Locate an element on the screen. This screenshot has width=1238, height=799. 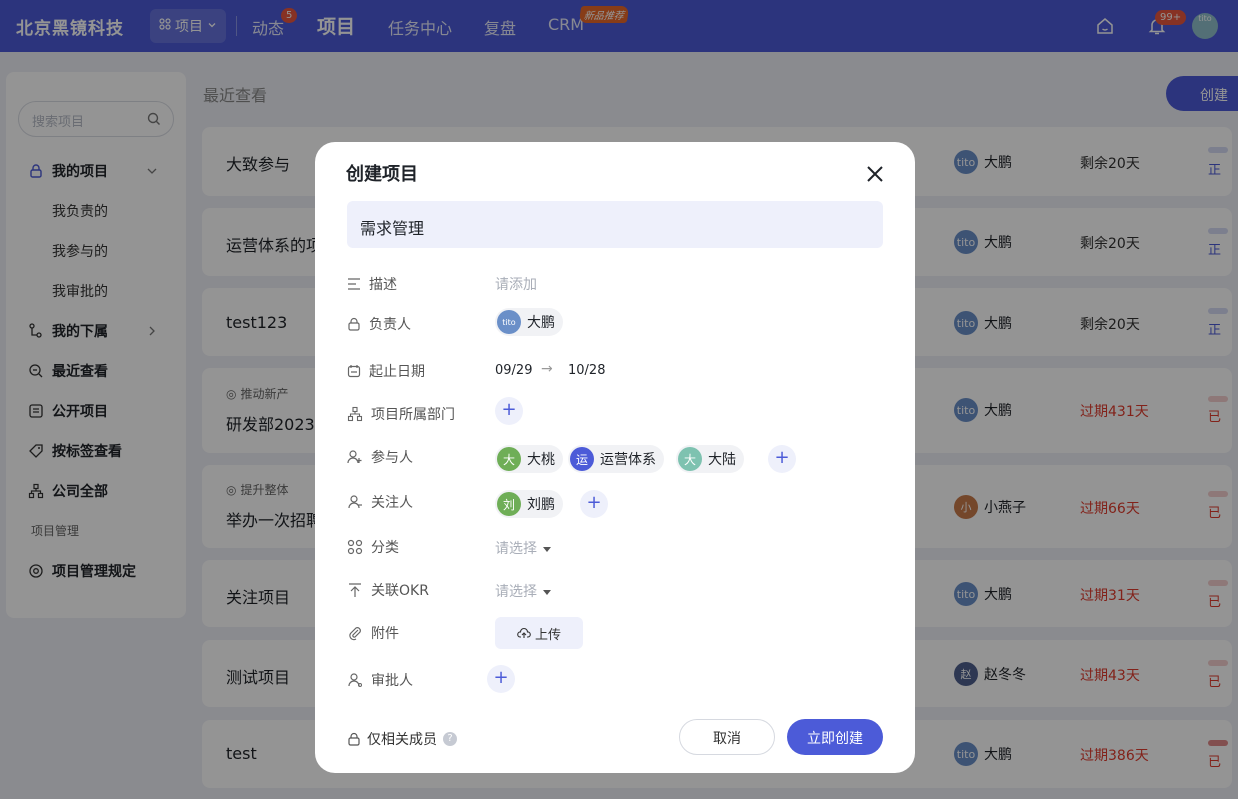
field-followers: 关注人 is located at coordinates (380, 502).